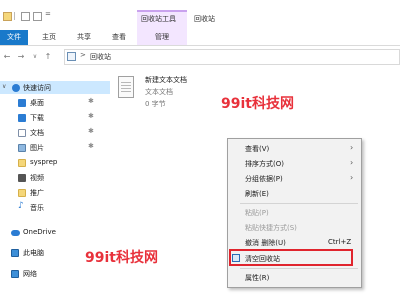 Image resolution: width=400 pixels, height=300 pixels. I want to click on menu-item-empty-recycle-bin: 清空回收站, so click(262, 259).